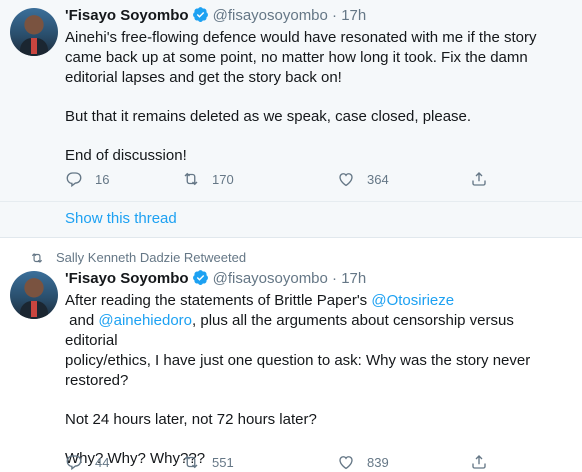  What do you see at coordinates (82, 320) in the screenshot?
I see `tweet-text-span: and` at bounding box center [82, 320].